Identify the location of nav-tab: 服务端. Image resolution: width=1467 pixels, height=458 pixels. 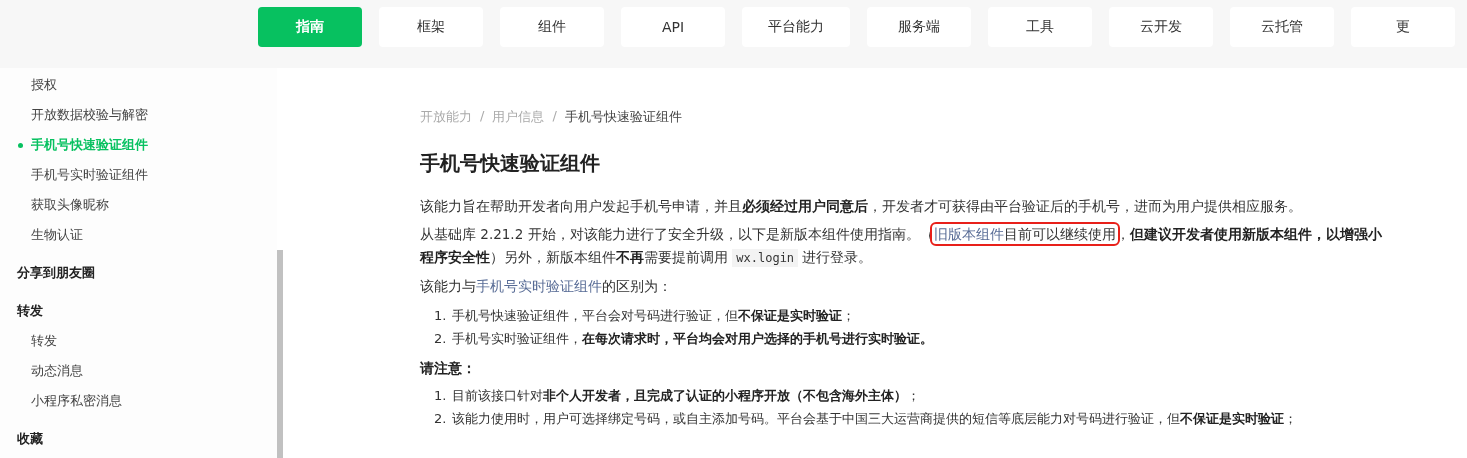
(919, 27).